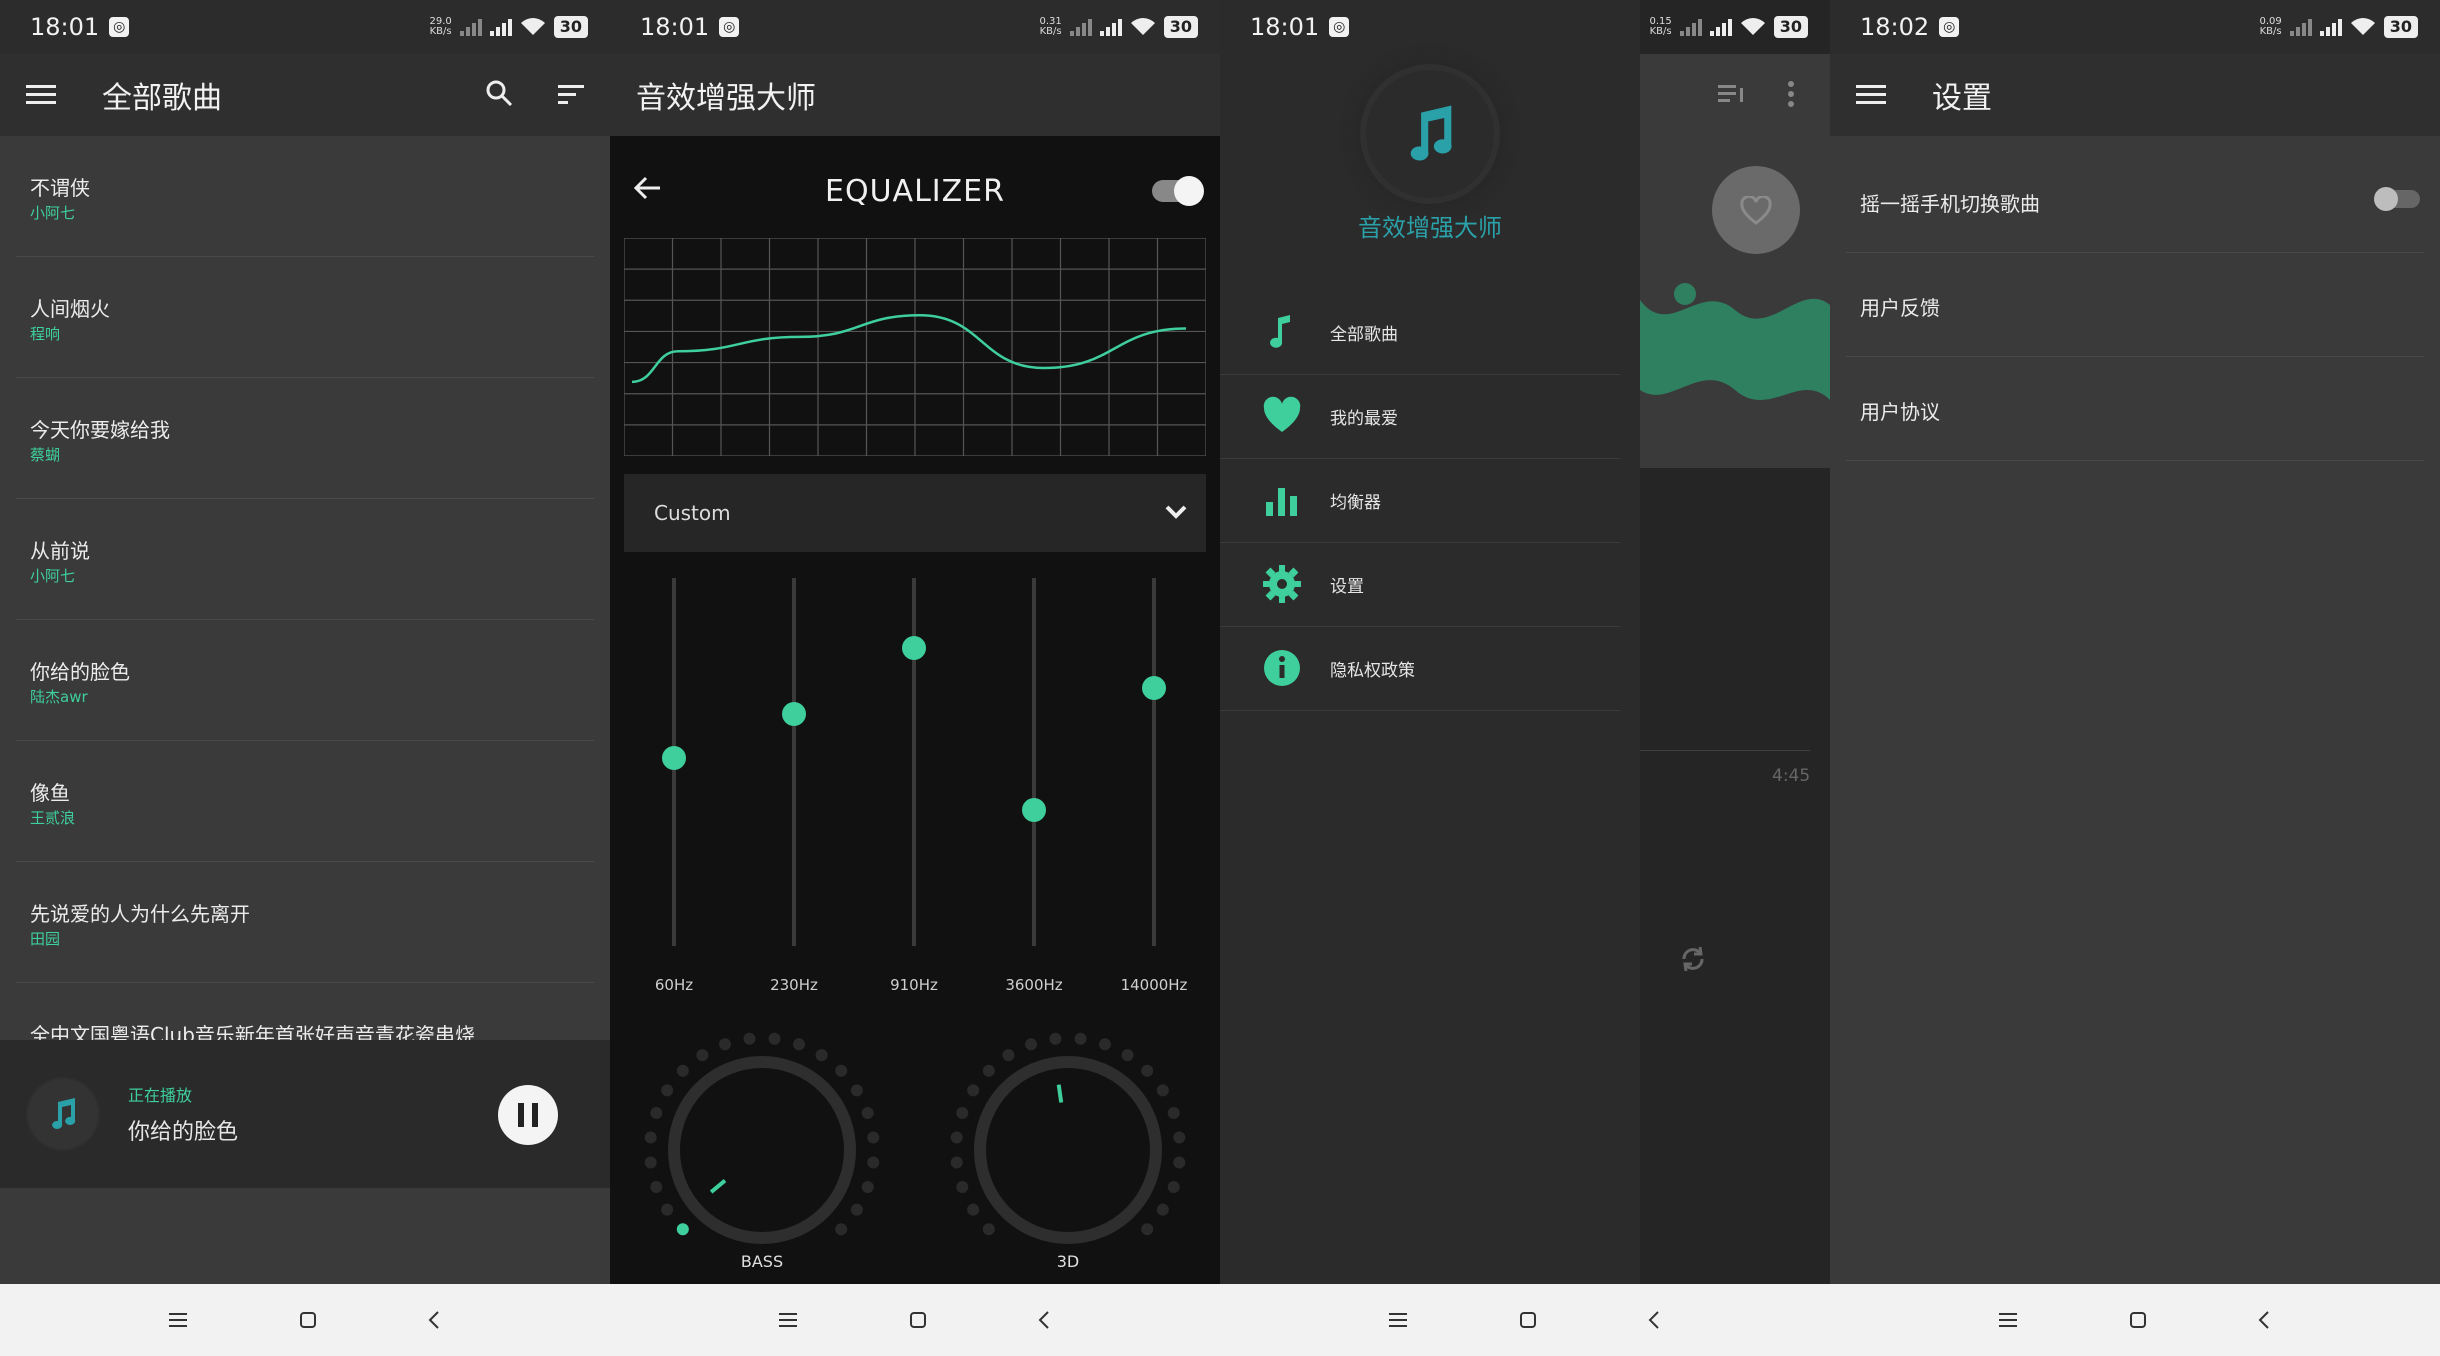 This screenshot has width=2440, height=1356. What do you see at coordinates (1355, 502) in the screenshot?
I see `drawer-item-label: 均衡器` at bounding box center [1355, 502].